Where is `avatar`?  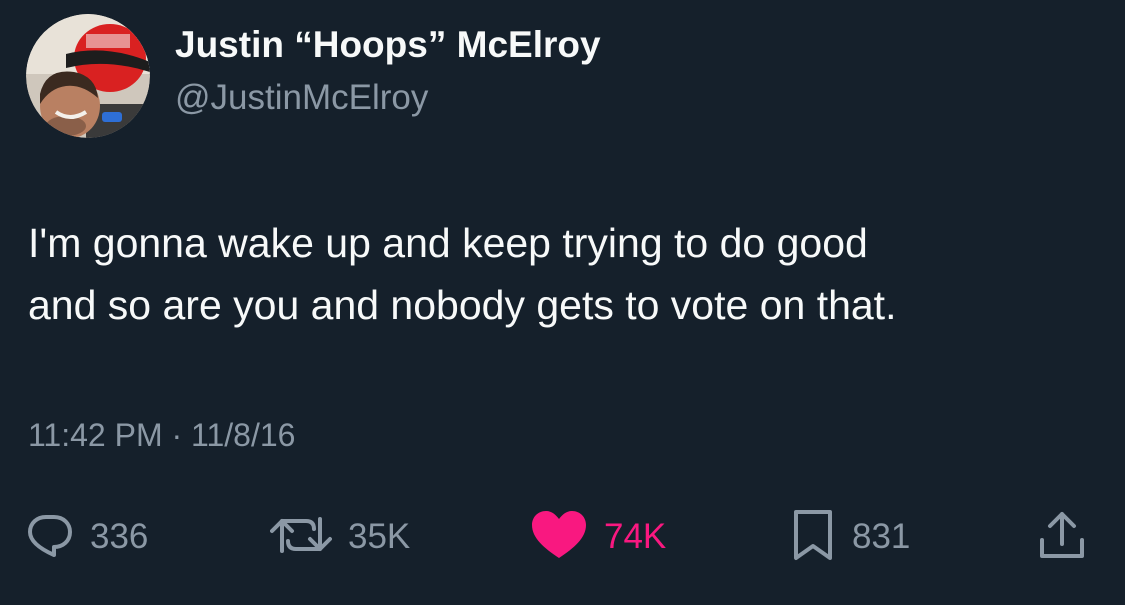
avatar is located at coordinates (88, 76).